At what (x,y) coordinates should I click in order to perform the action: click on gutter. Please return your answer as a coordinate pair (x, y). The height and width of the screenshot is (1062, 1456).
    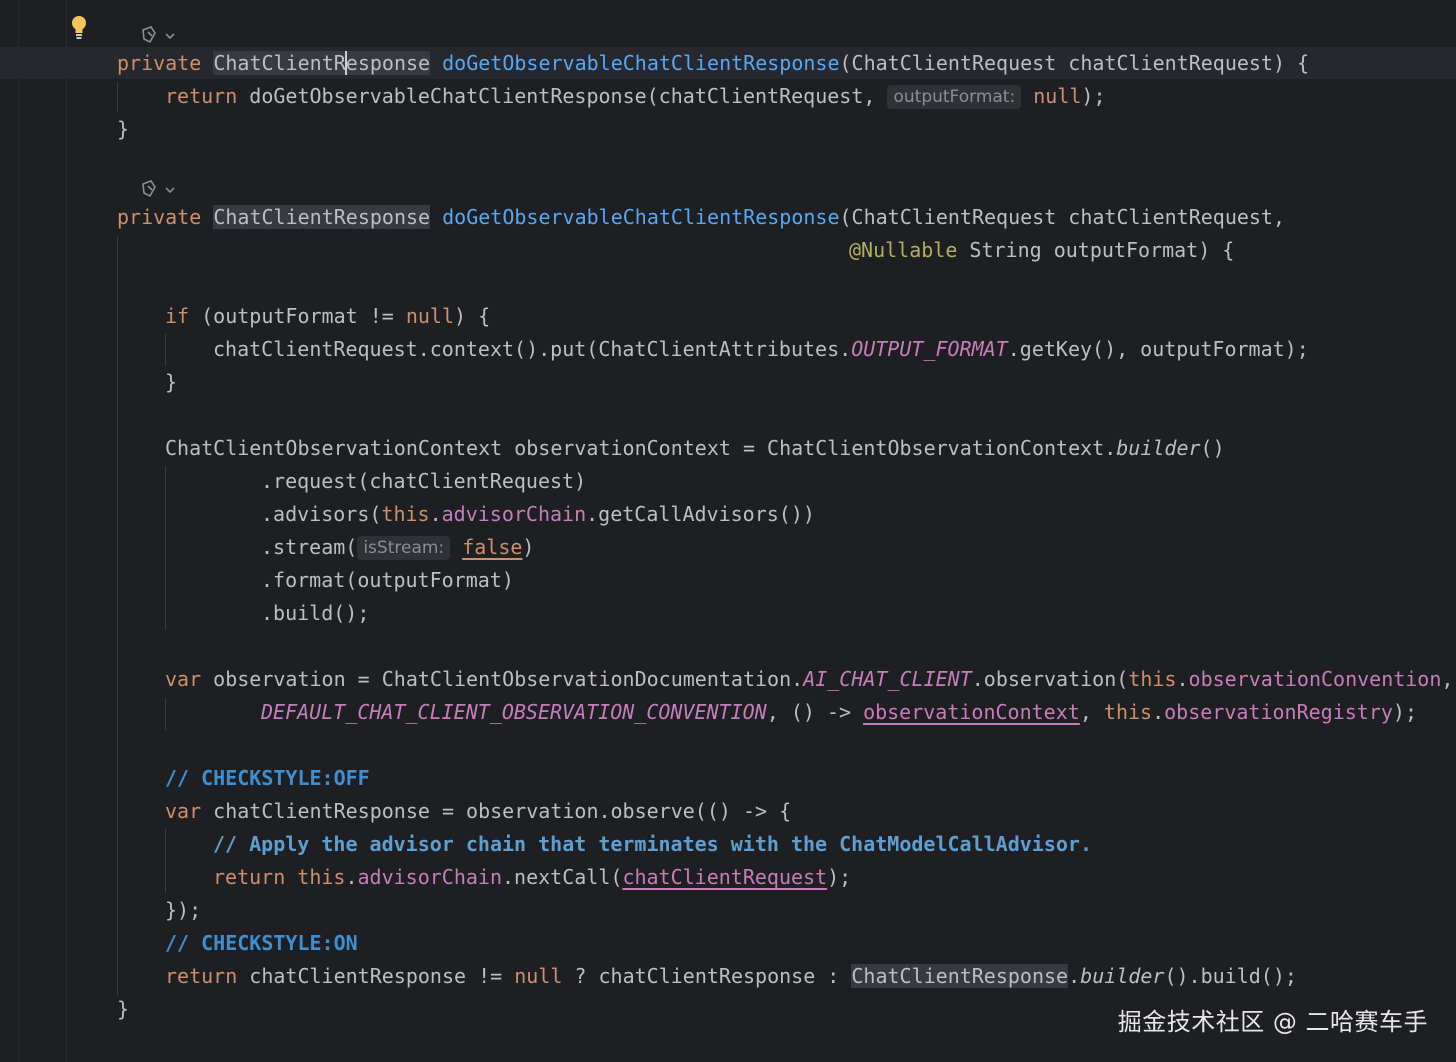
    Looking at the image, I should click on (34, 531).